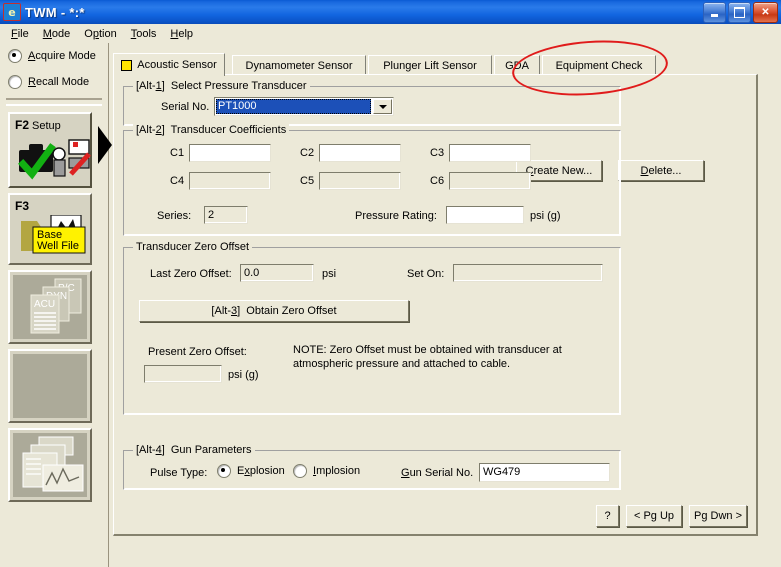 Image resolution: width=781 pixels, height=567 pixels. What do you see at coordinates (226, 215) in the screenshot?
I see `series-field: 2` at bounding box center [226, 215].